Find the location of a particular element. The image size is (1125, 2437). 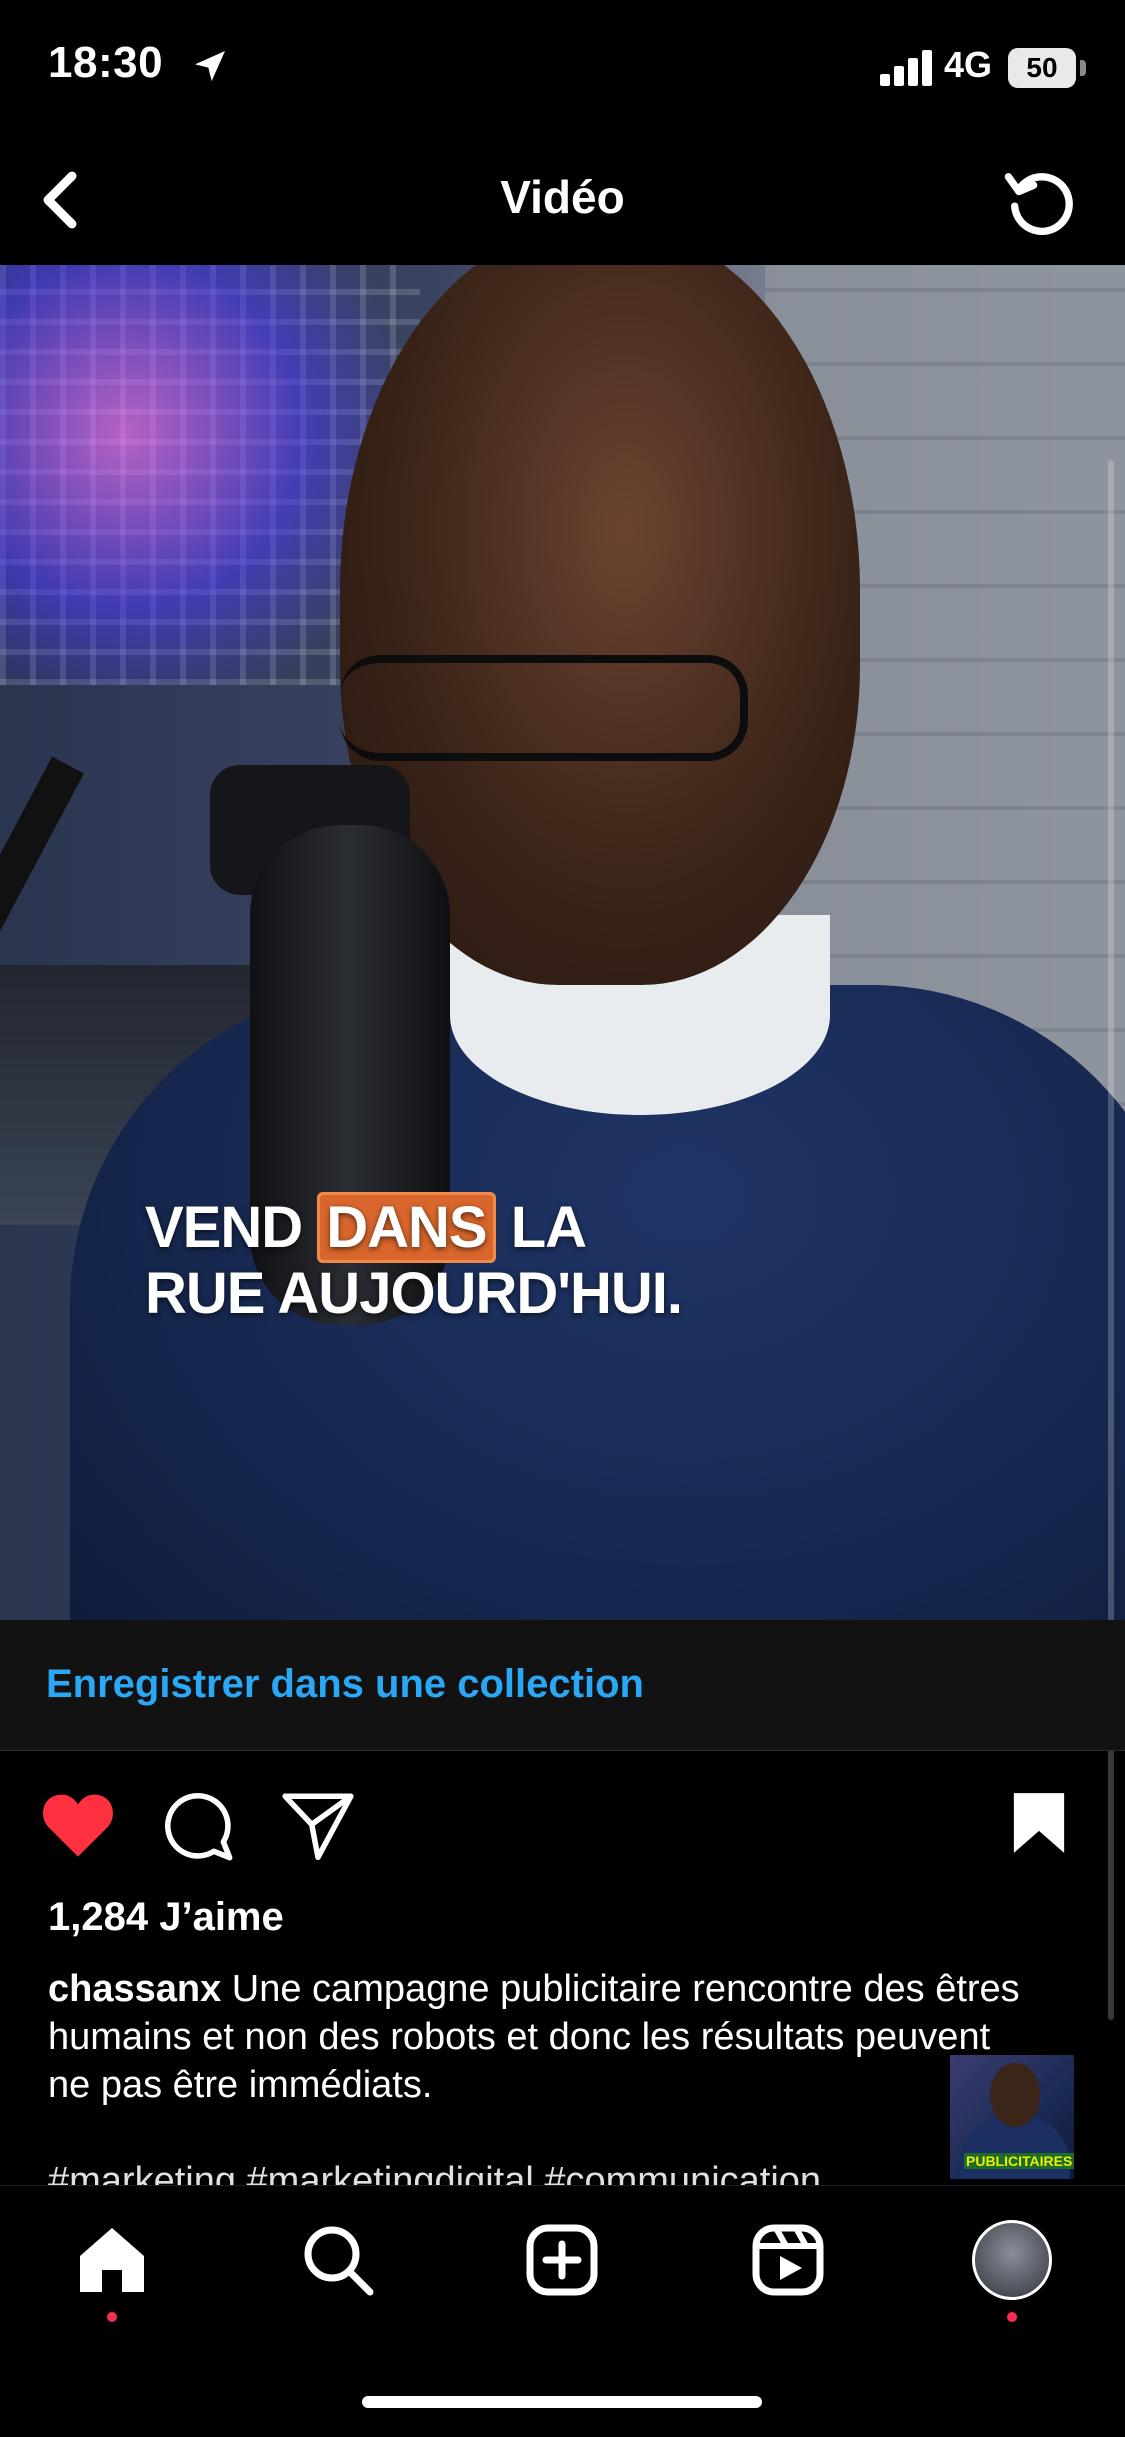

page-title: Vidéo is located at coordinates (562, 197).